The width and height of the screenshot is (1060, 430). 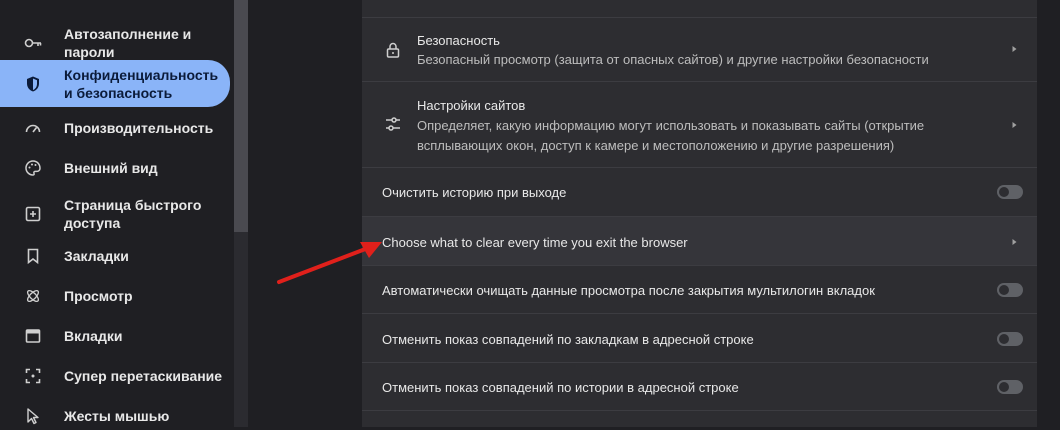 What do you see at coordinates (141, 83) in the screenshot?
I see `sidebar-item-label: Конфиденциальность и безопасность` at bounding box center [141, 83].